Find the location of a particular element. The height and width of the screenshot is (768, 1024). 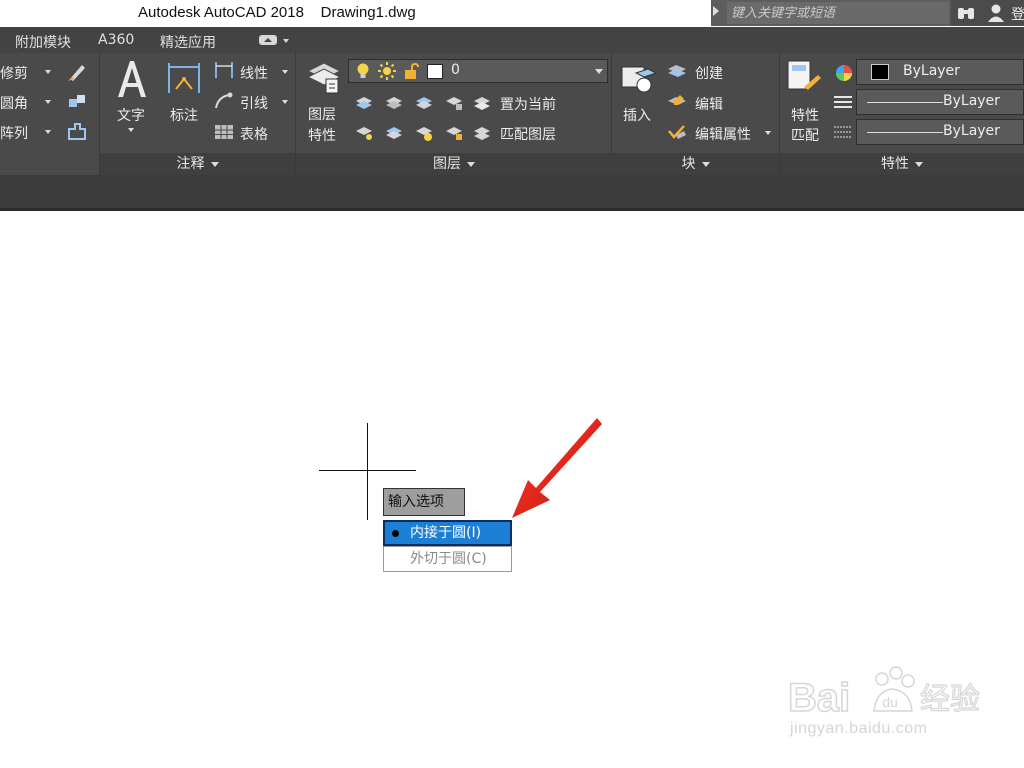

set-current-button: 置为当前 is located at coordinates (528, 104).